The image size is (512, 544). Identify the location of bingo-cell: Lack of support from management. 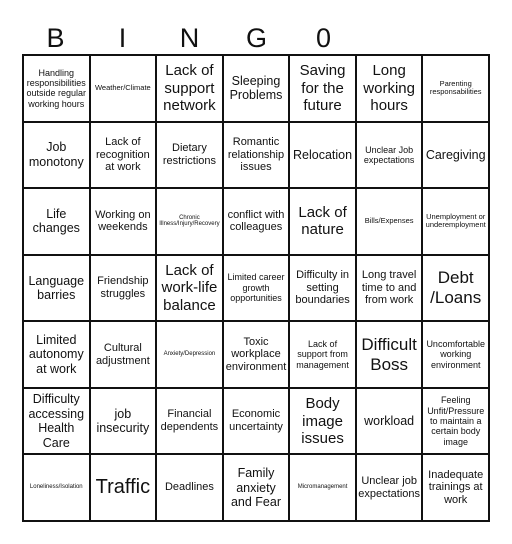
(322, 354).